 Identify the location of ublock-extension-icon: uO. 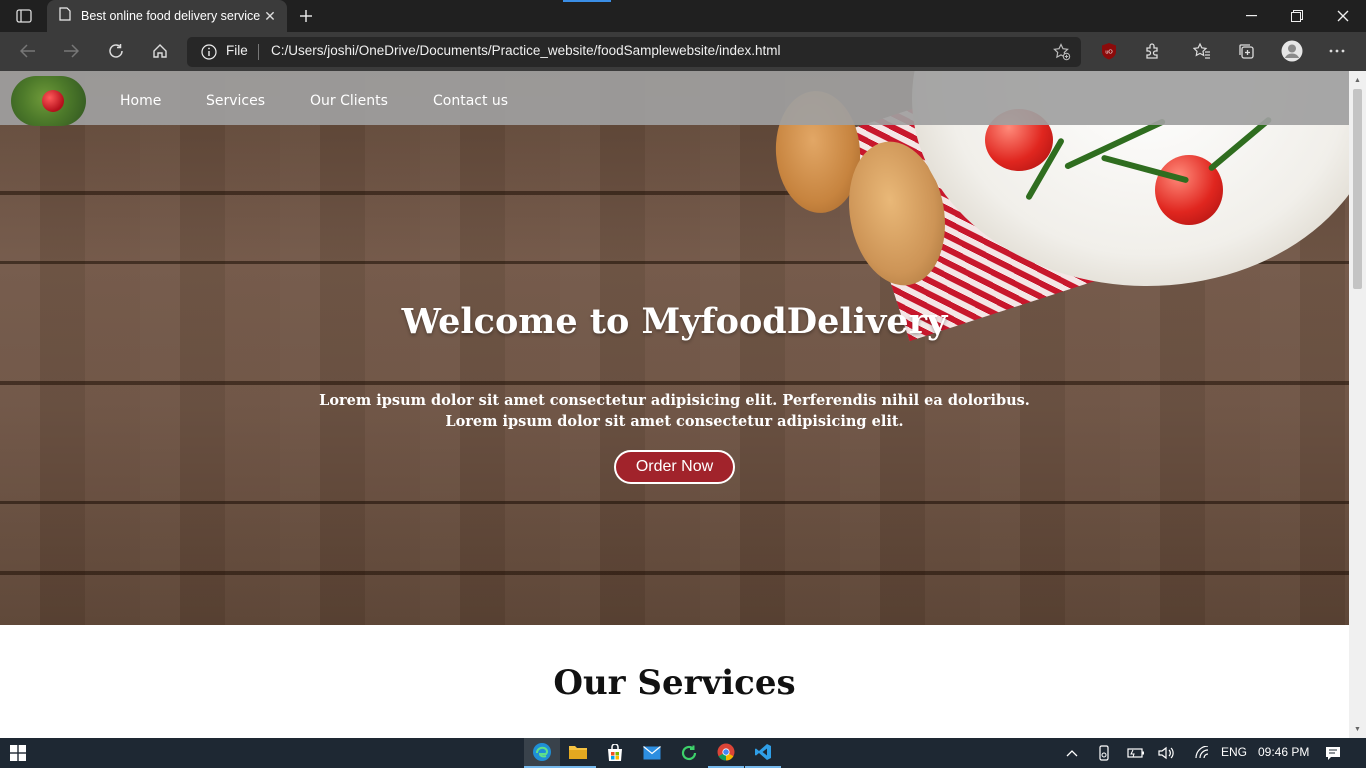
(1109, 51).